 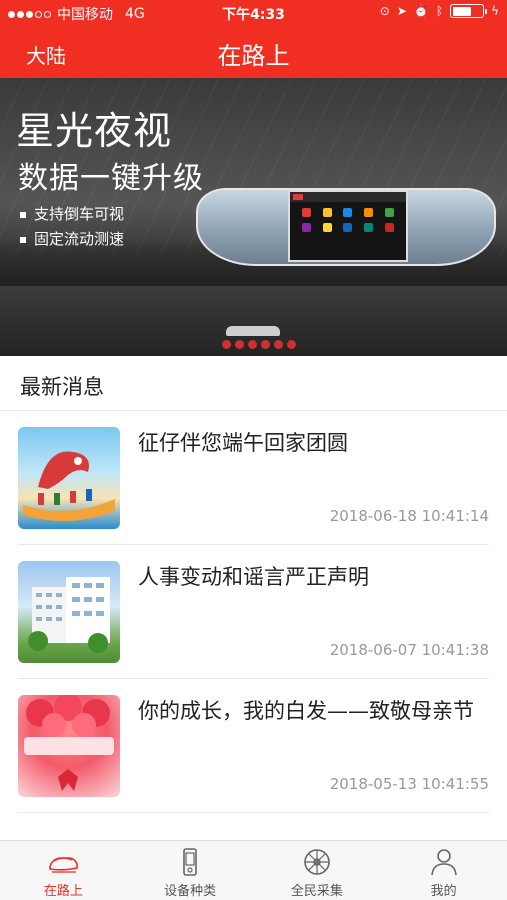 I want to click on bluetooth-icon: ᛒ, so click(x=439, y=11).